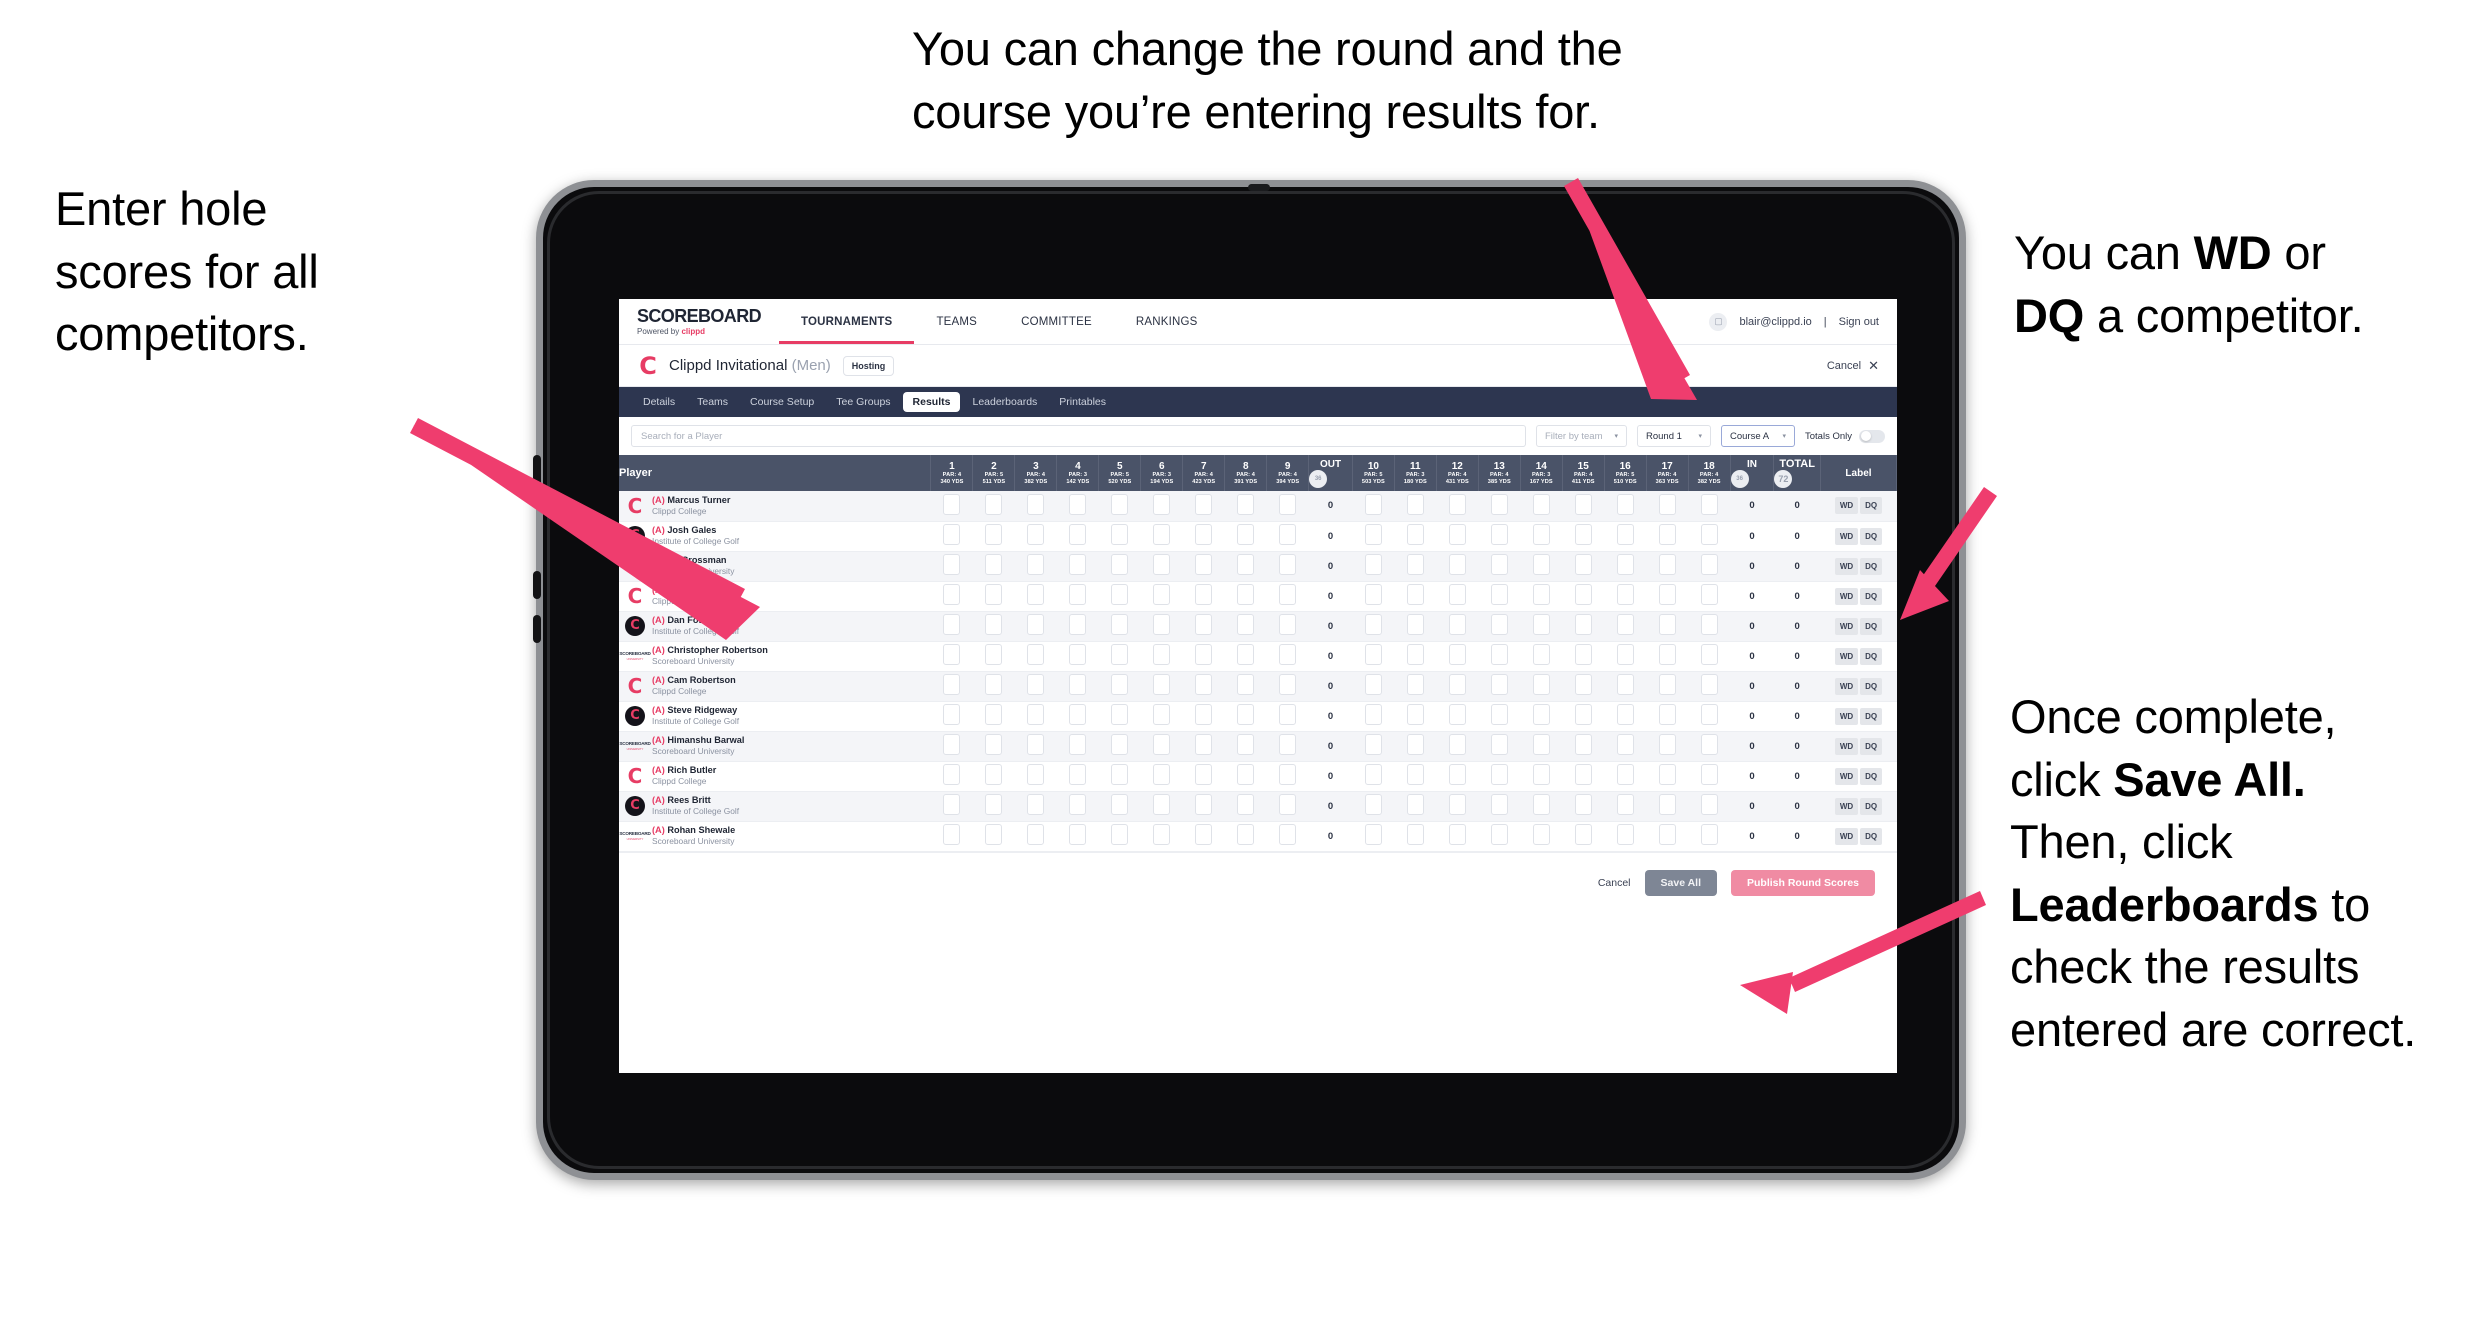 The image size is (2489, 1339). Describe the element at coordinates (1499, 626) in the screenshot. I see `hole-13-score-cell` at that location.